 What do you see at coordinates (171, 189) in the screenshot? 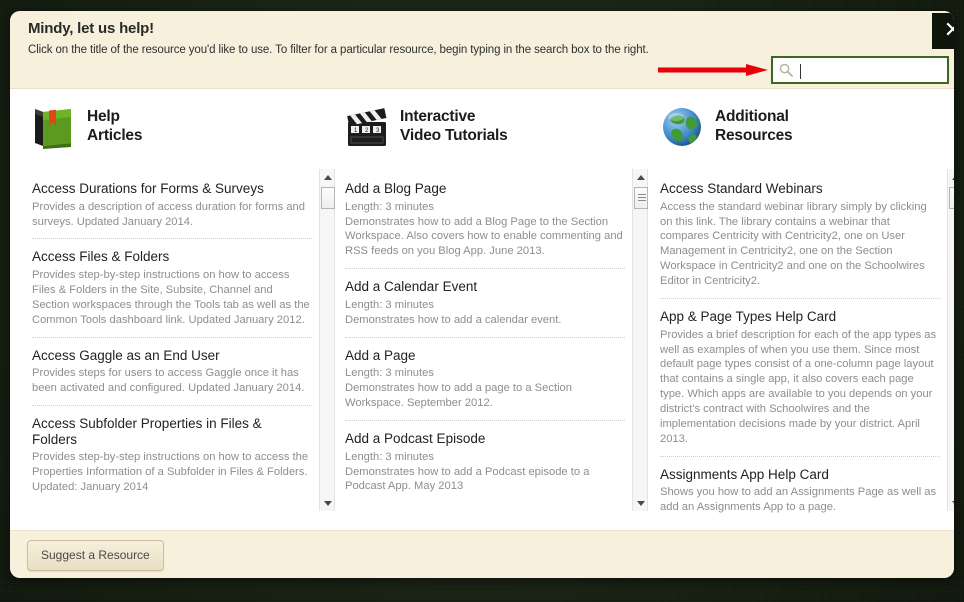
I see `resource-title: Access Durations for Forms & Surveys` at bounding box center [171, 189].